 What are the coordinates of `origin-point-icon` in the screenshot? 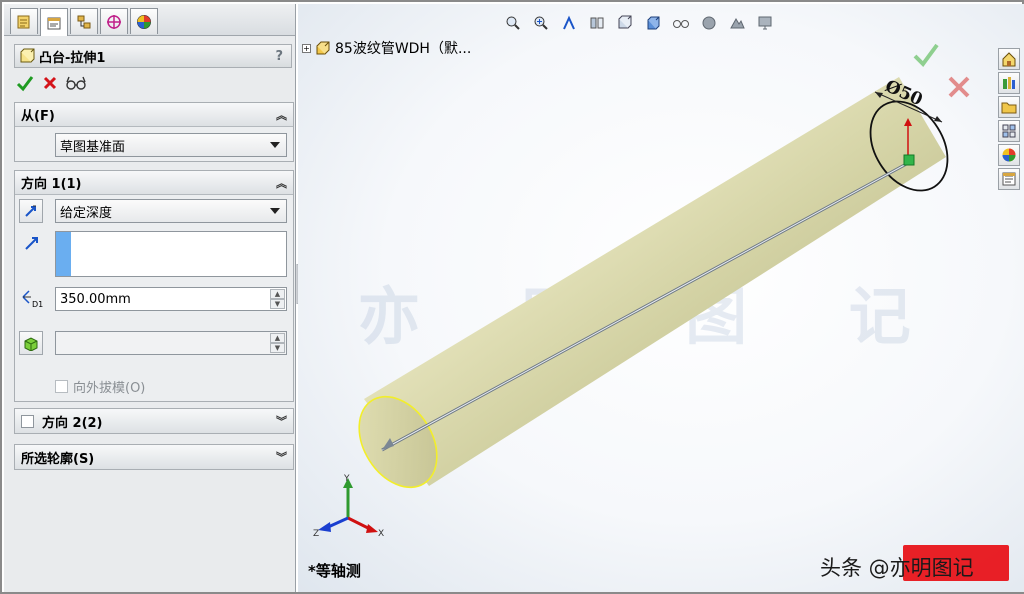 It's located at (909, 160).